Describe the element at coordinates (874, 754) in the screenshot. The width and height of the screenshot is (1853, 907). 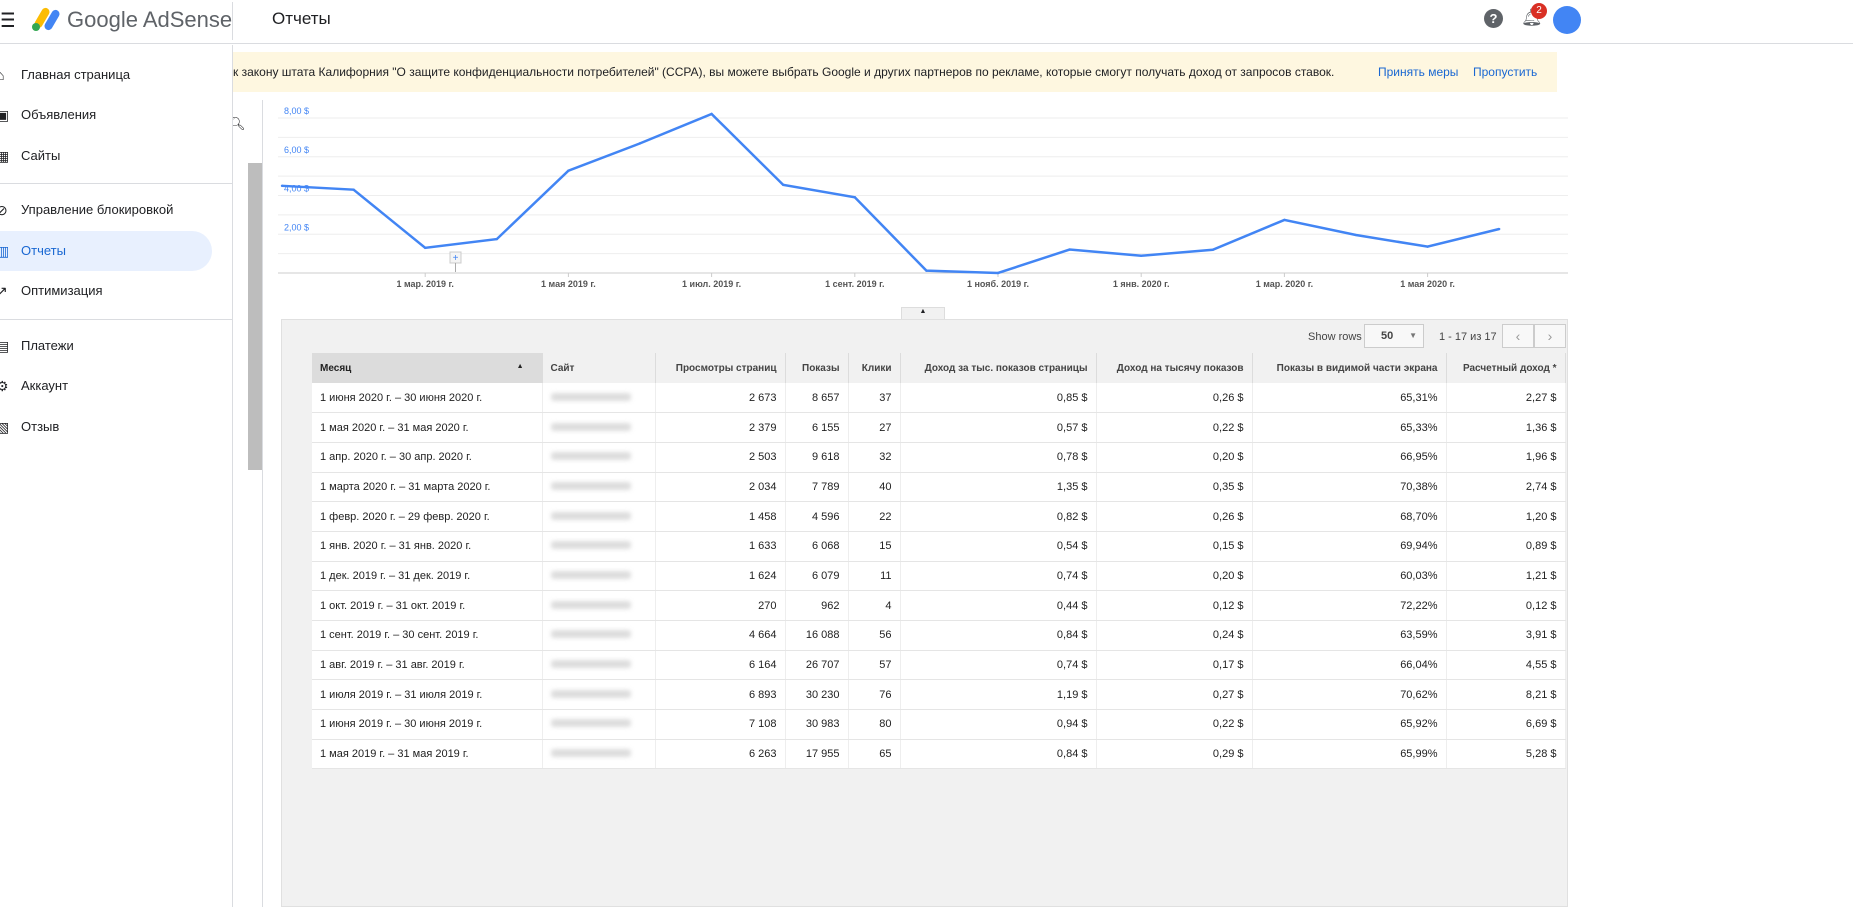
I see `table-cell: 65` at that location.